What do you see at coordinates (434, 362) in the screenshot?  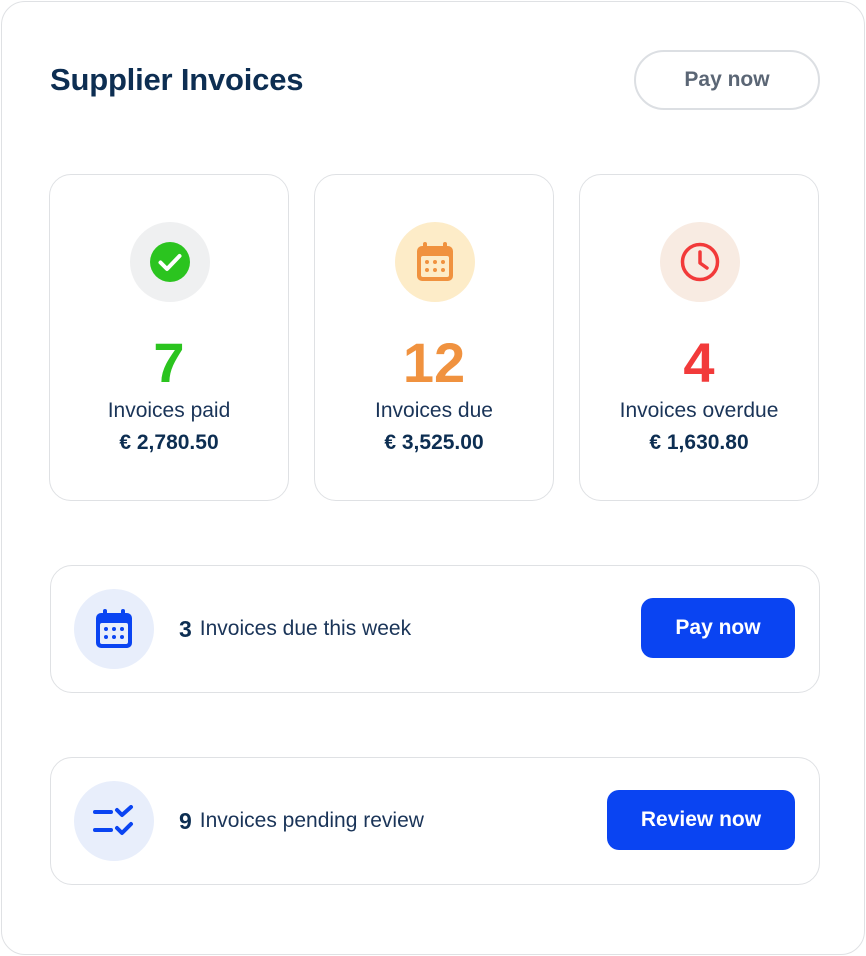 I see `stat-value: 12` at bounding box center [434, 362].